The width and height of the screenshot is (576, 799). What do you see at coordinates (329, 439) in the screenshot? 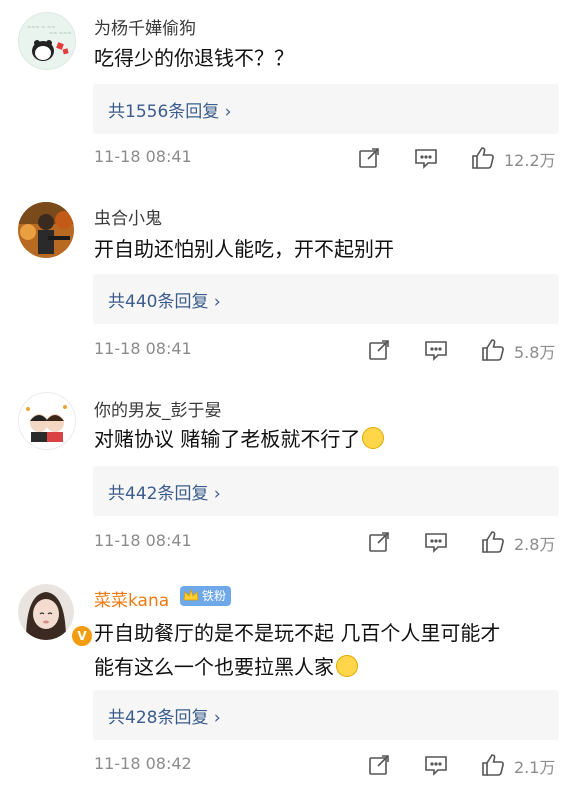
I see `comment-text: 对赌协议 赌输了老板就不行了` at bounding box center [329, 439].